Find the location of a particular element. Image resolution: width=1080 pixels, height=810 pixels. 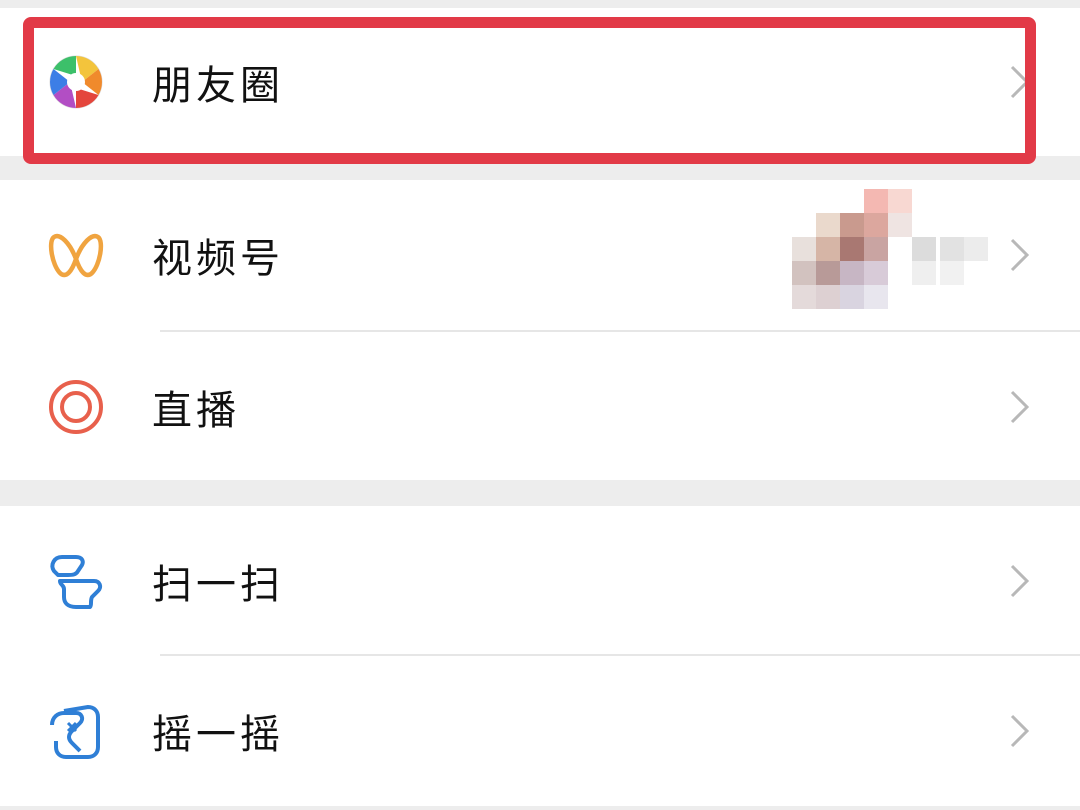

menu-item-label: 朋友圈 is located at coordinates (218, 86).